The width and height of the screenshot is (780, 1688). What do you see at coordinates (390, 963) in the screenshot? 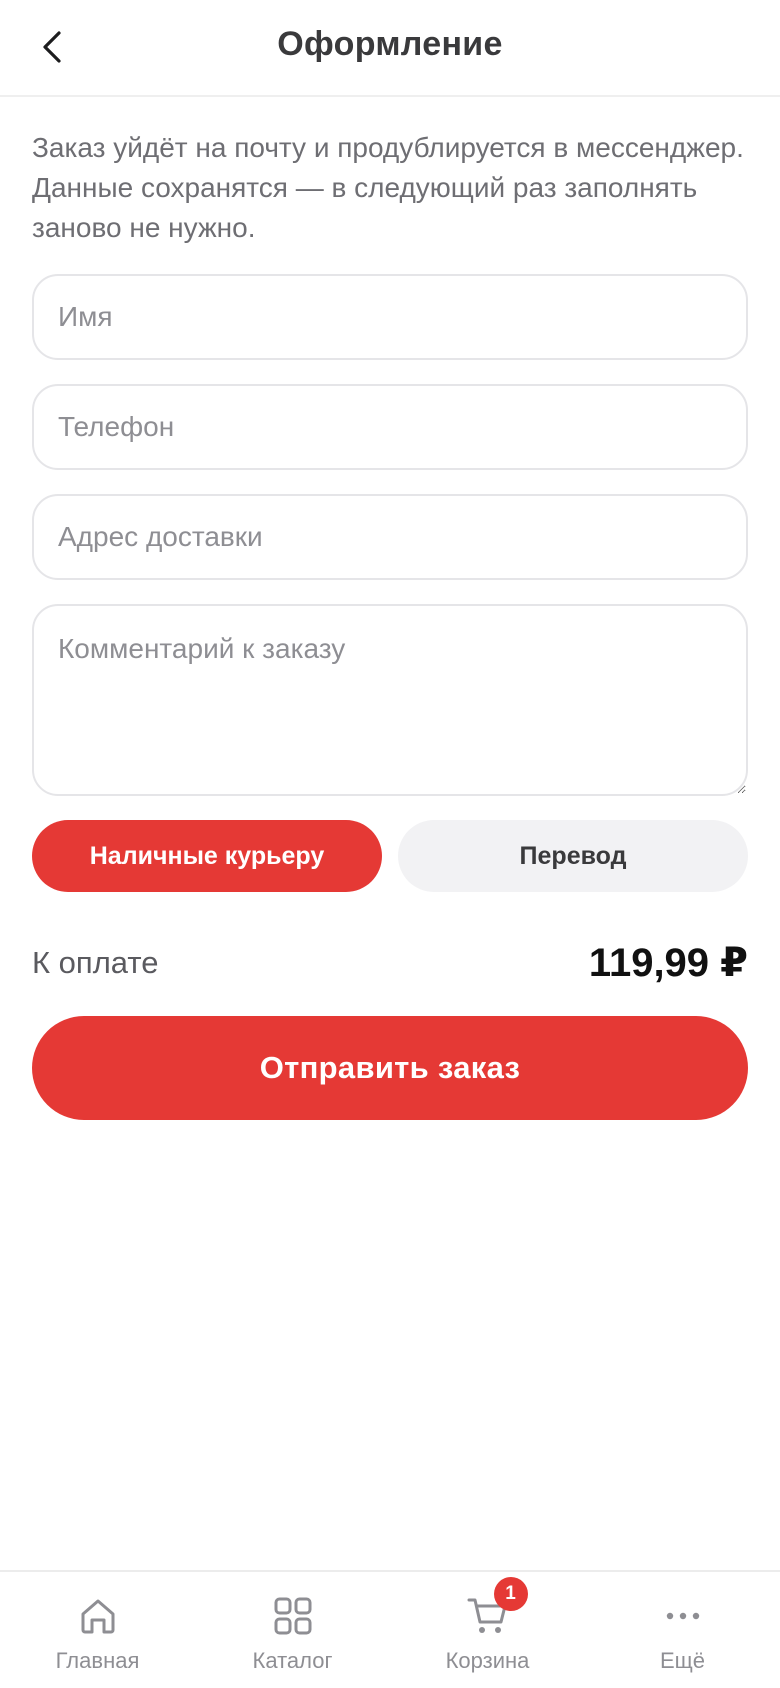
I see `total-row: К оплате 119,99 ₽` at bounding box center [390, 963].